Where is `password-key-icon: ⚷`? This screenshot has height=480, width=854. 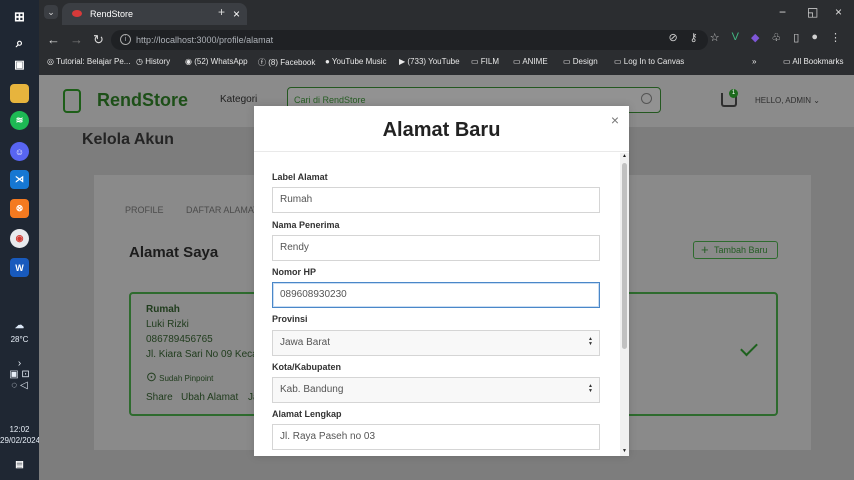
password-key-icon: ⚷ is located at coordinates (694, 37).